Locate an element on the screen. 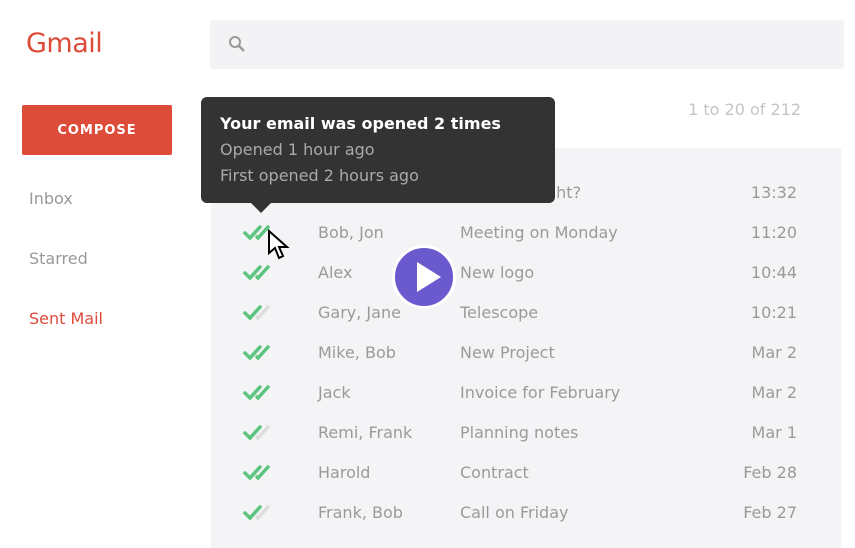  play-icon is located at coordinates (429, 277).